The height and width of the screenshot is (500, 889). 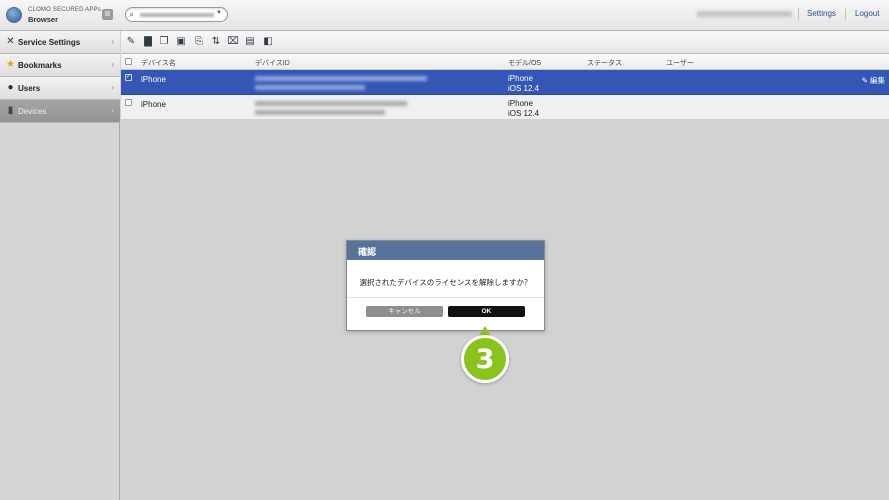 I want to click on cancel-button: キャンセル, so click(x=404, y=311).